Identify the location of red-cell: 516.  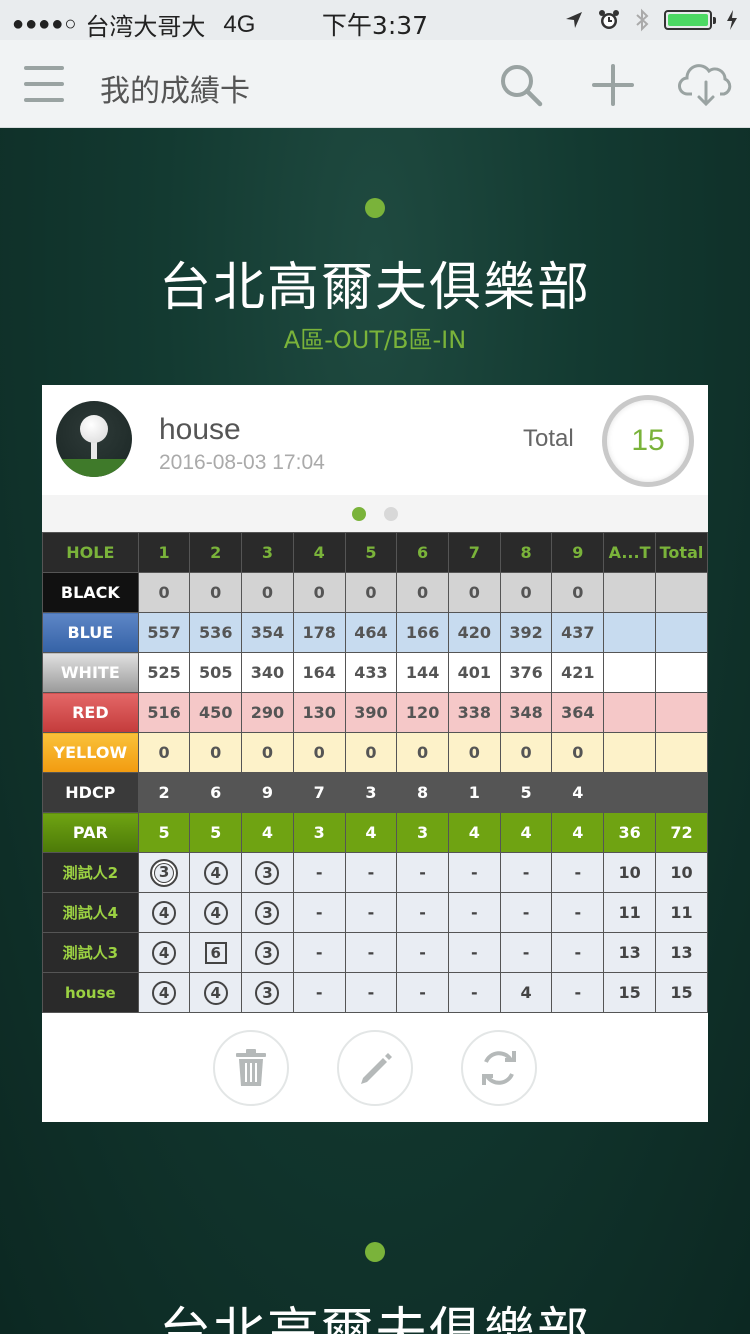
(164, 712).